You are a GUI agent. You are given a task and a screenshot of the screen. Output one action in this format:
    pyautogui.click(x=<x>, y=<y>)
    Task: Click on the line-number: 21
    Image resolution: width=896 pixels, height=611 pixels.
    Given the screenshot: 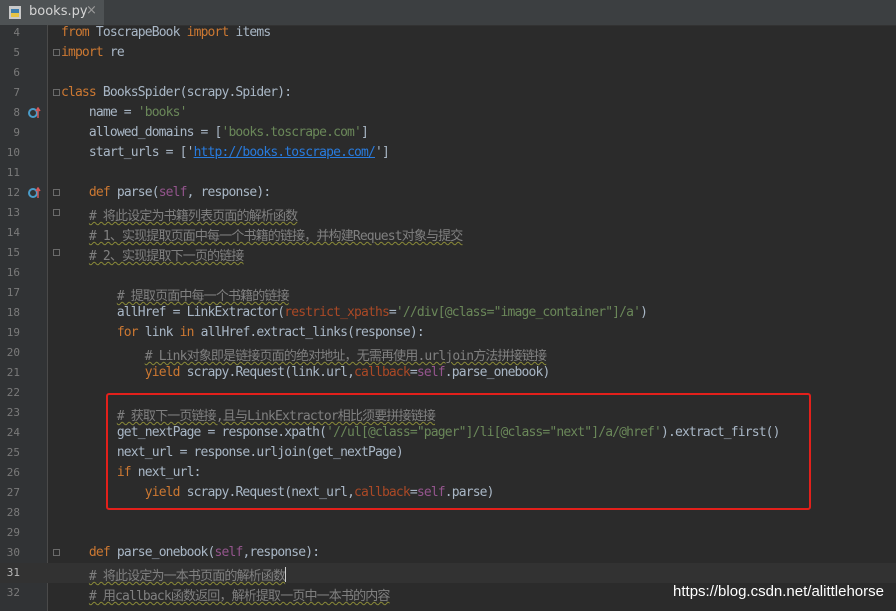 What is the action you would take?
    pyautogui.click(x=13, y=372)
    